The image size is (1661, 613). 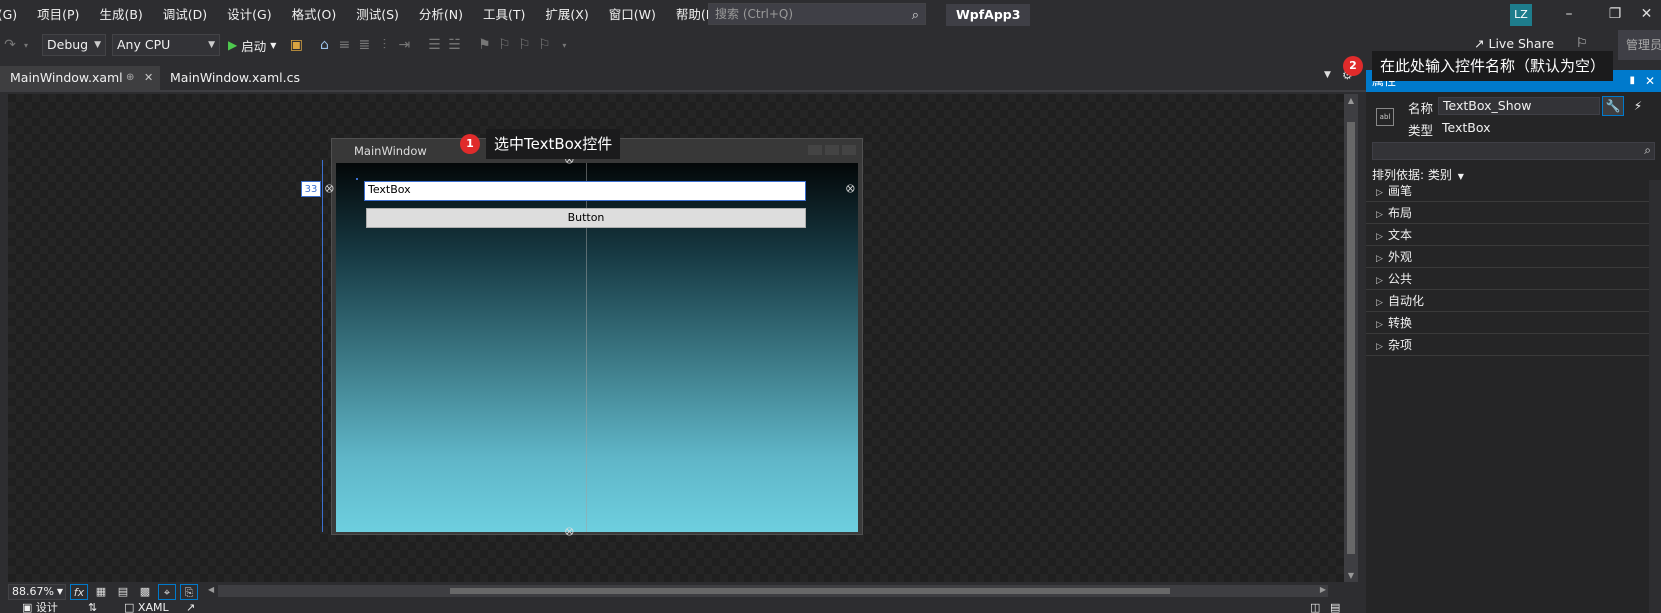 What do you see at coordinates (441, 15) in the screenshot?
I see `menu-item-analyze: 分析(N)` at bounding box center [441, 15].